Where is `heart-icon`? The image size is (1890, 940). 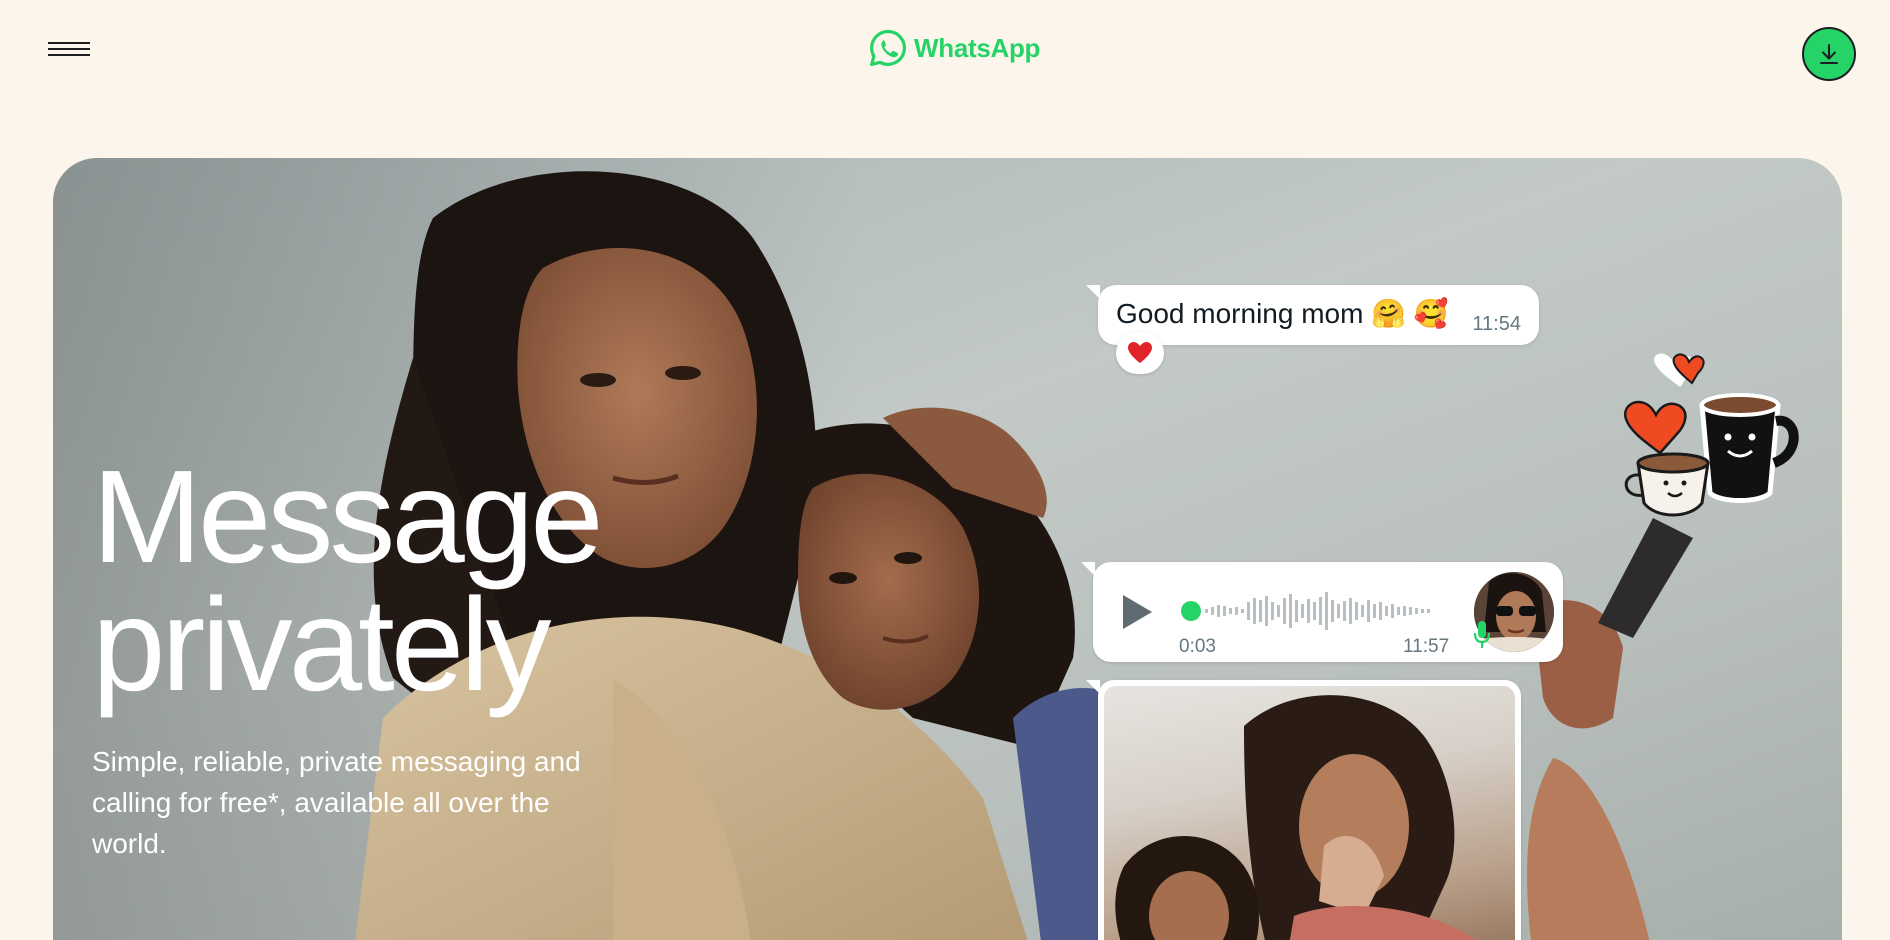
heart-icon is located at coordinates (1140, 352).